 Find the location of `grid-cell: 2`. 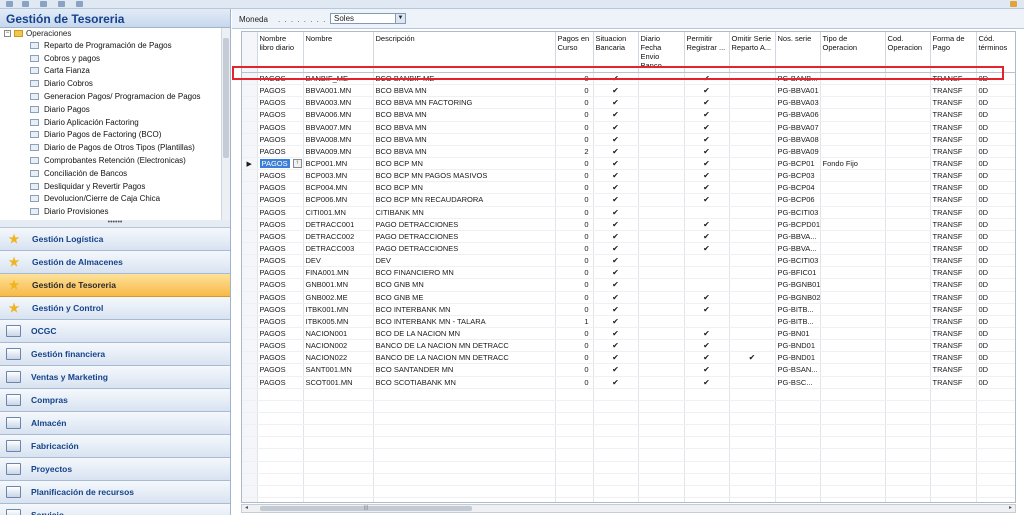

grid-cell: 2 is located at coordinates (574, 151).